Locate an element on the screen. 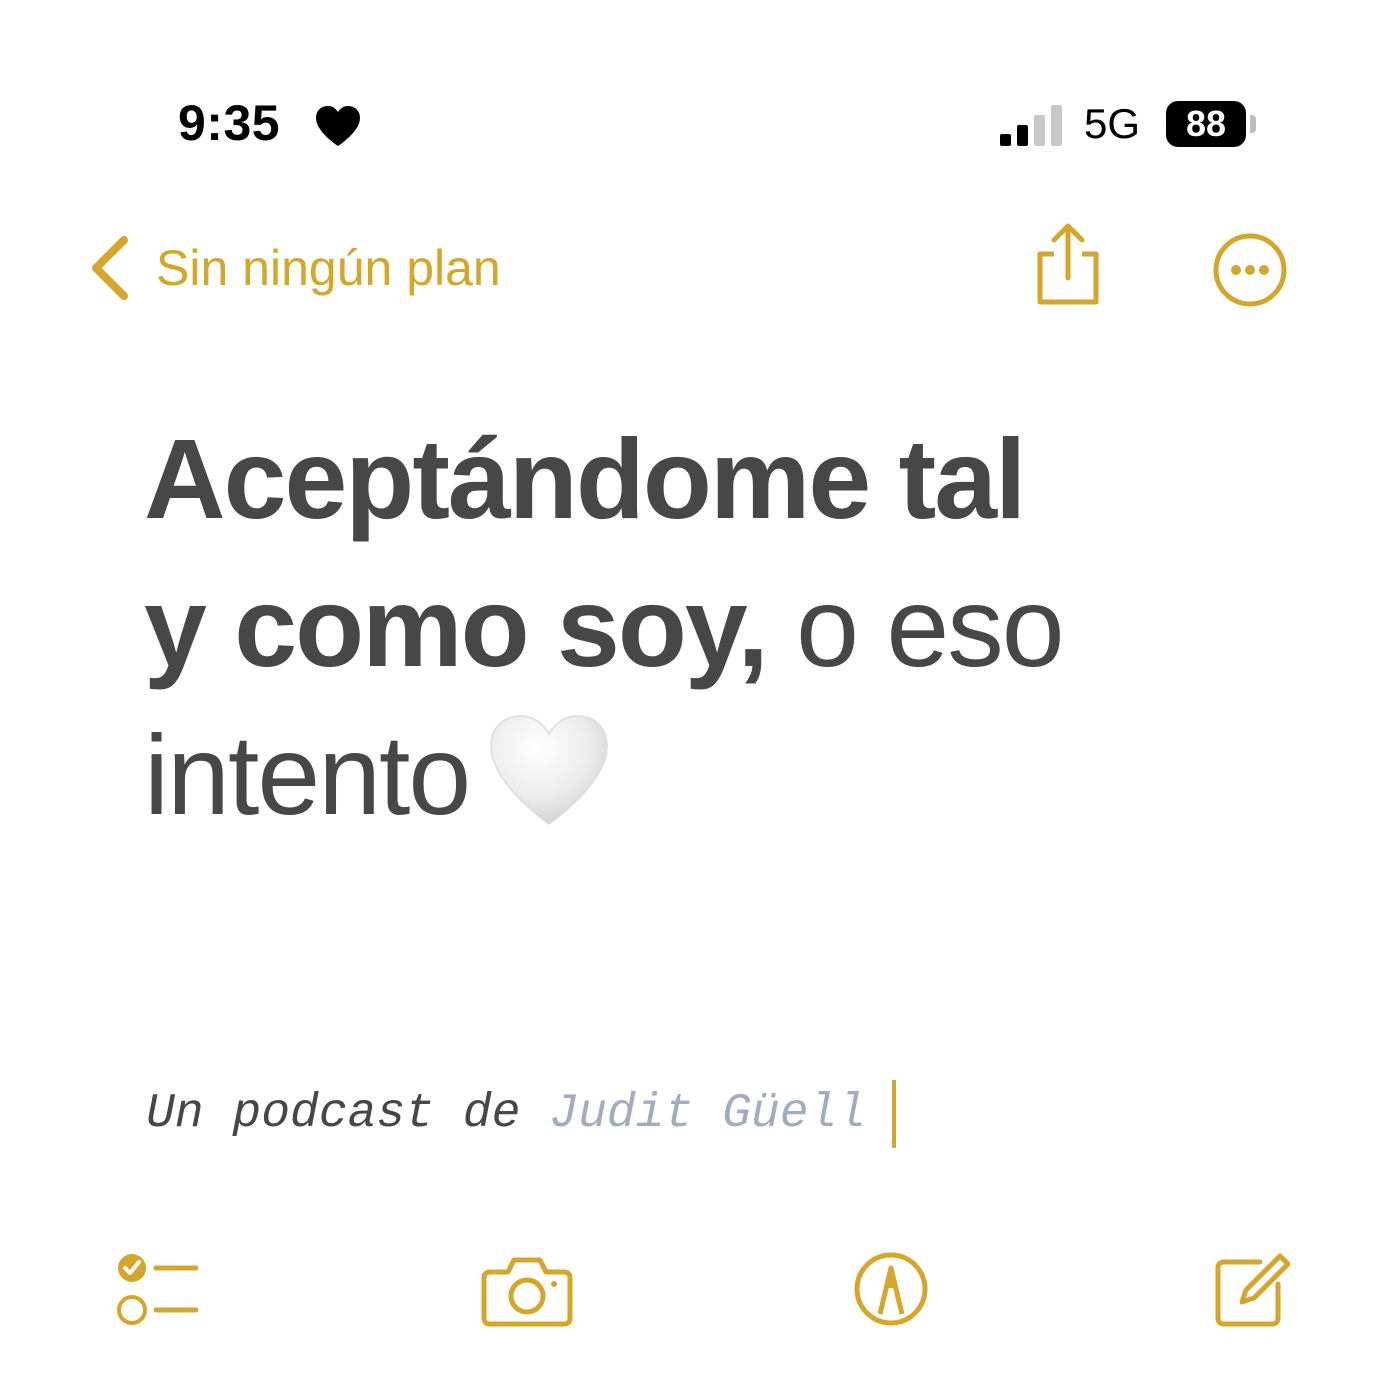 This screenshot has width=1400, height=1400. text-cursor is located at coordinates (894, 1114).